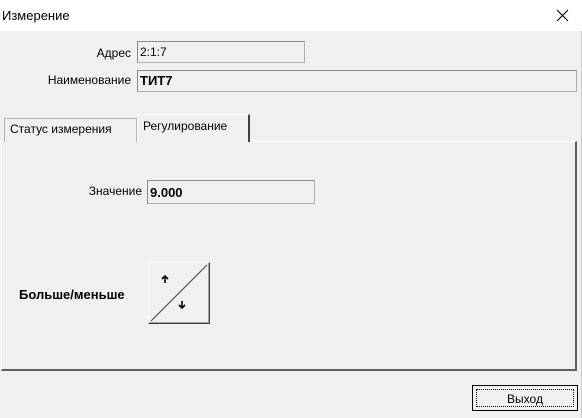 The height and width of the screenshot is (418, 582). I want to click on name-label: Наименование, so click(89, 80).